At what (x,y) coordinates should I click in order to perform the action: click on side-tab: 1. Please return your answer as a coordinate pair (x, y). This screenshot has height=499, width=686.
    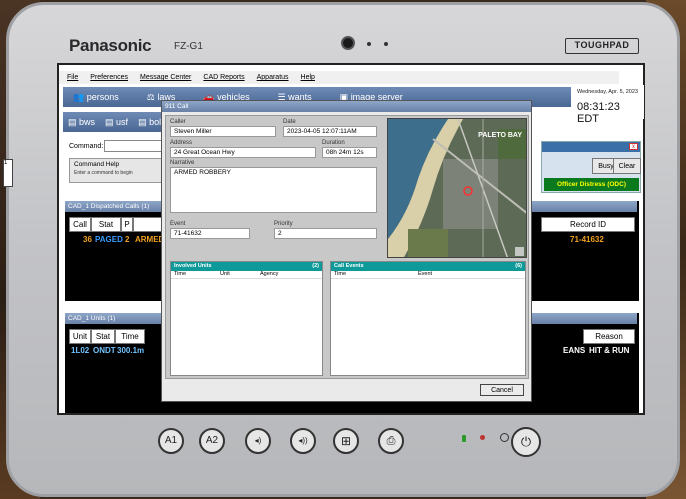
    Looking at the image, I should click on (8, 173).